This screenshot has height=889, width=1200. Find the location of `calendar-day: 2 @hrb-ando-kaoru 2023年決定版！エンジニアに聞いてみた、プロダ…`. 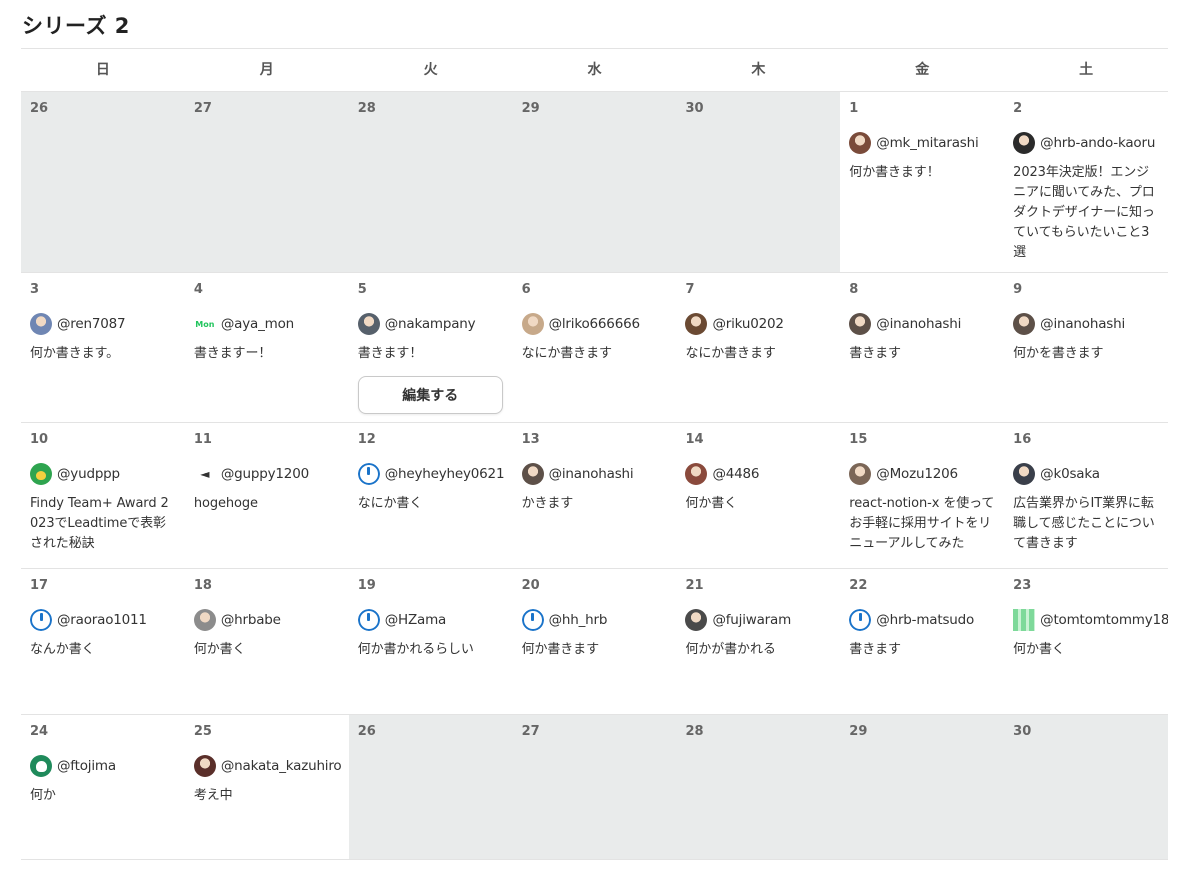

calendar-day: 2 @hrb-ando-kaoru 2023年決定版！エンジニアに聞いてみた、プロダ… is located at coordinates (1086, 182).